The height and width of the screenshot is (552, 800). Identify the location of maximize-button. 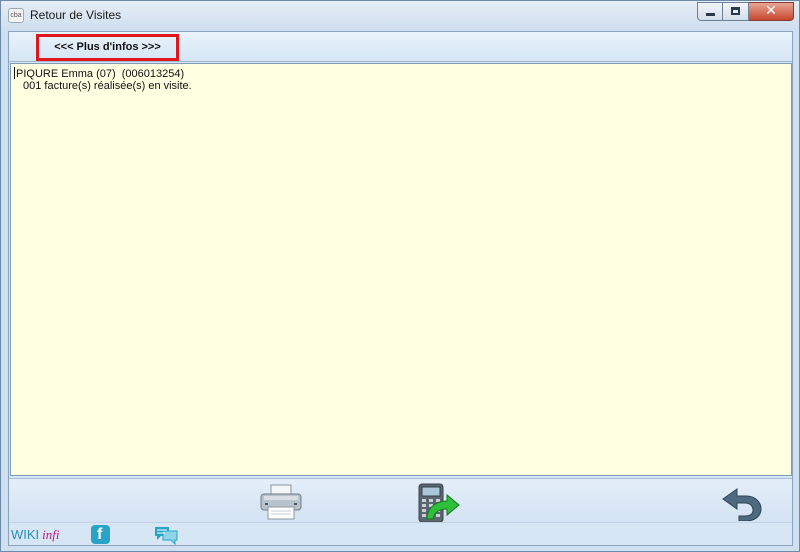
(736, 11).